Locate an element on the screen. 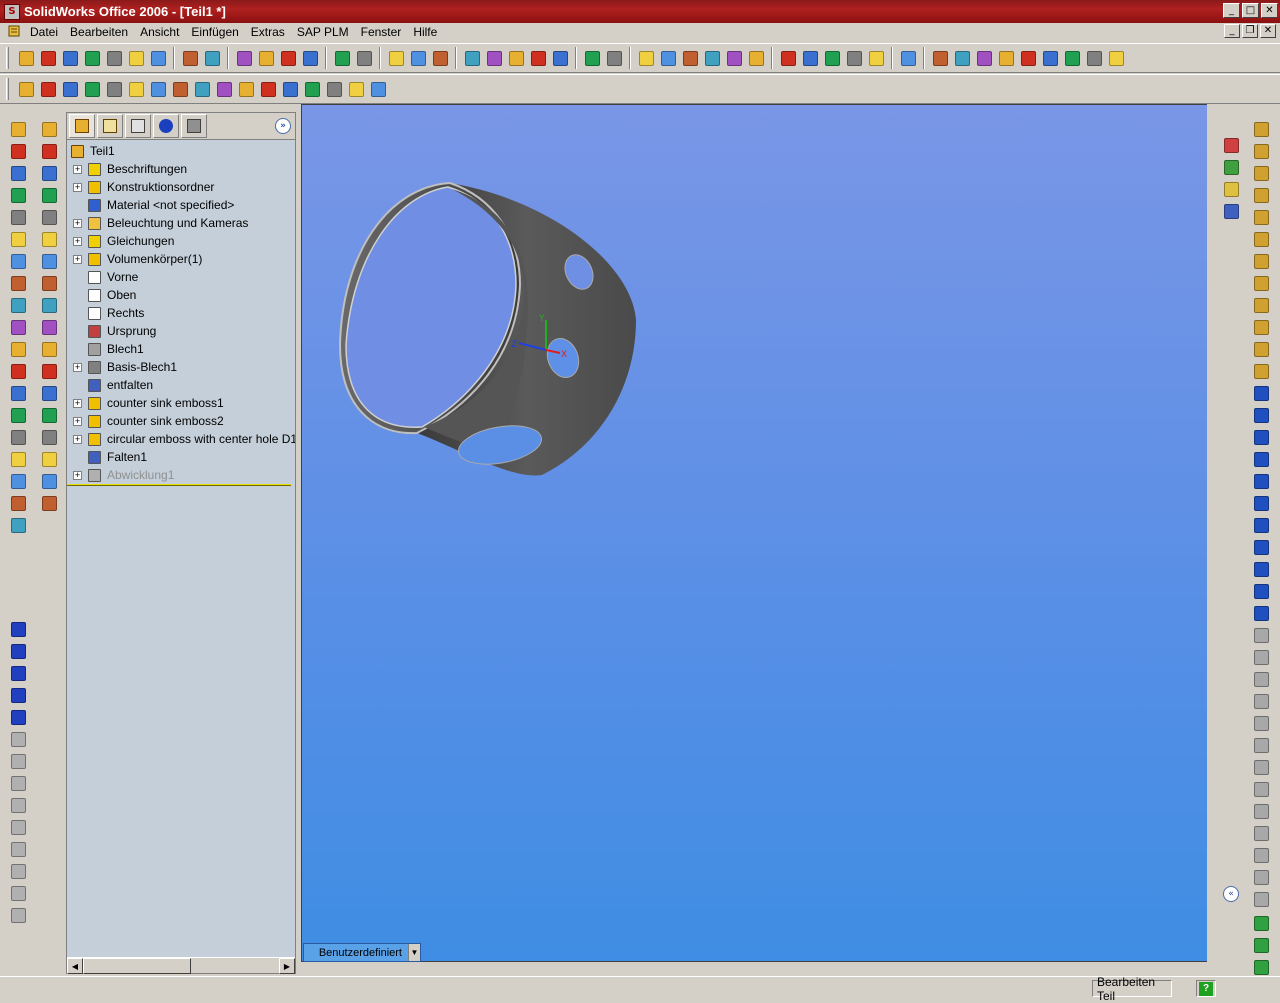  tree-item: Vorne is located at coordinates (105, 277).